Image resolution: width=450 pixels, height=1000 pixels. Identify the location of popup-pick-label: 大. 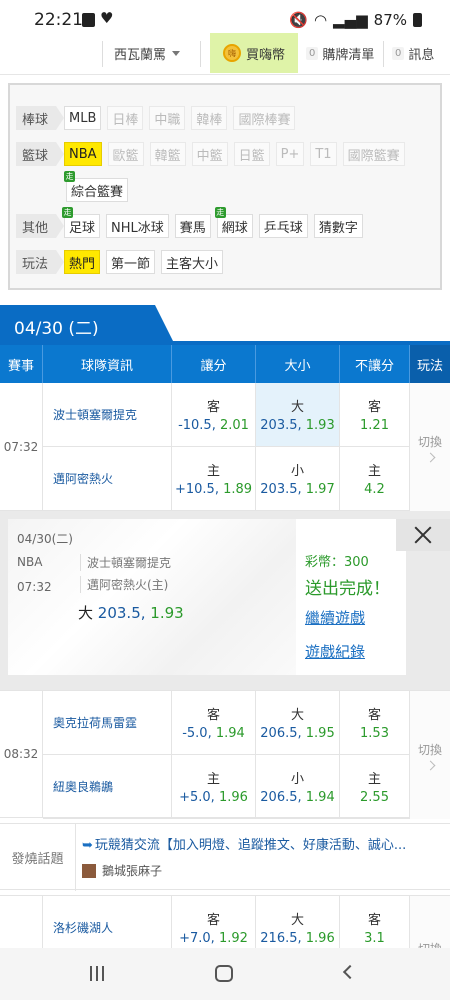
(86, 613).